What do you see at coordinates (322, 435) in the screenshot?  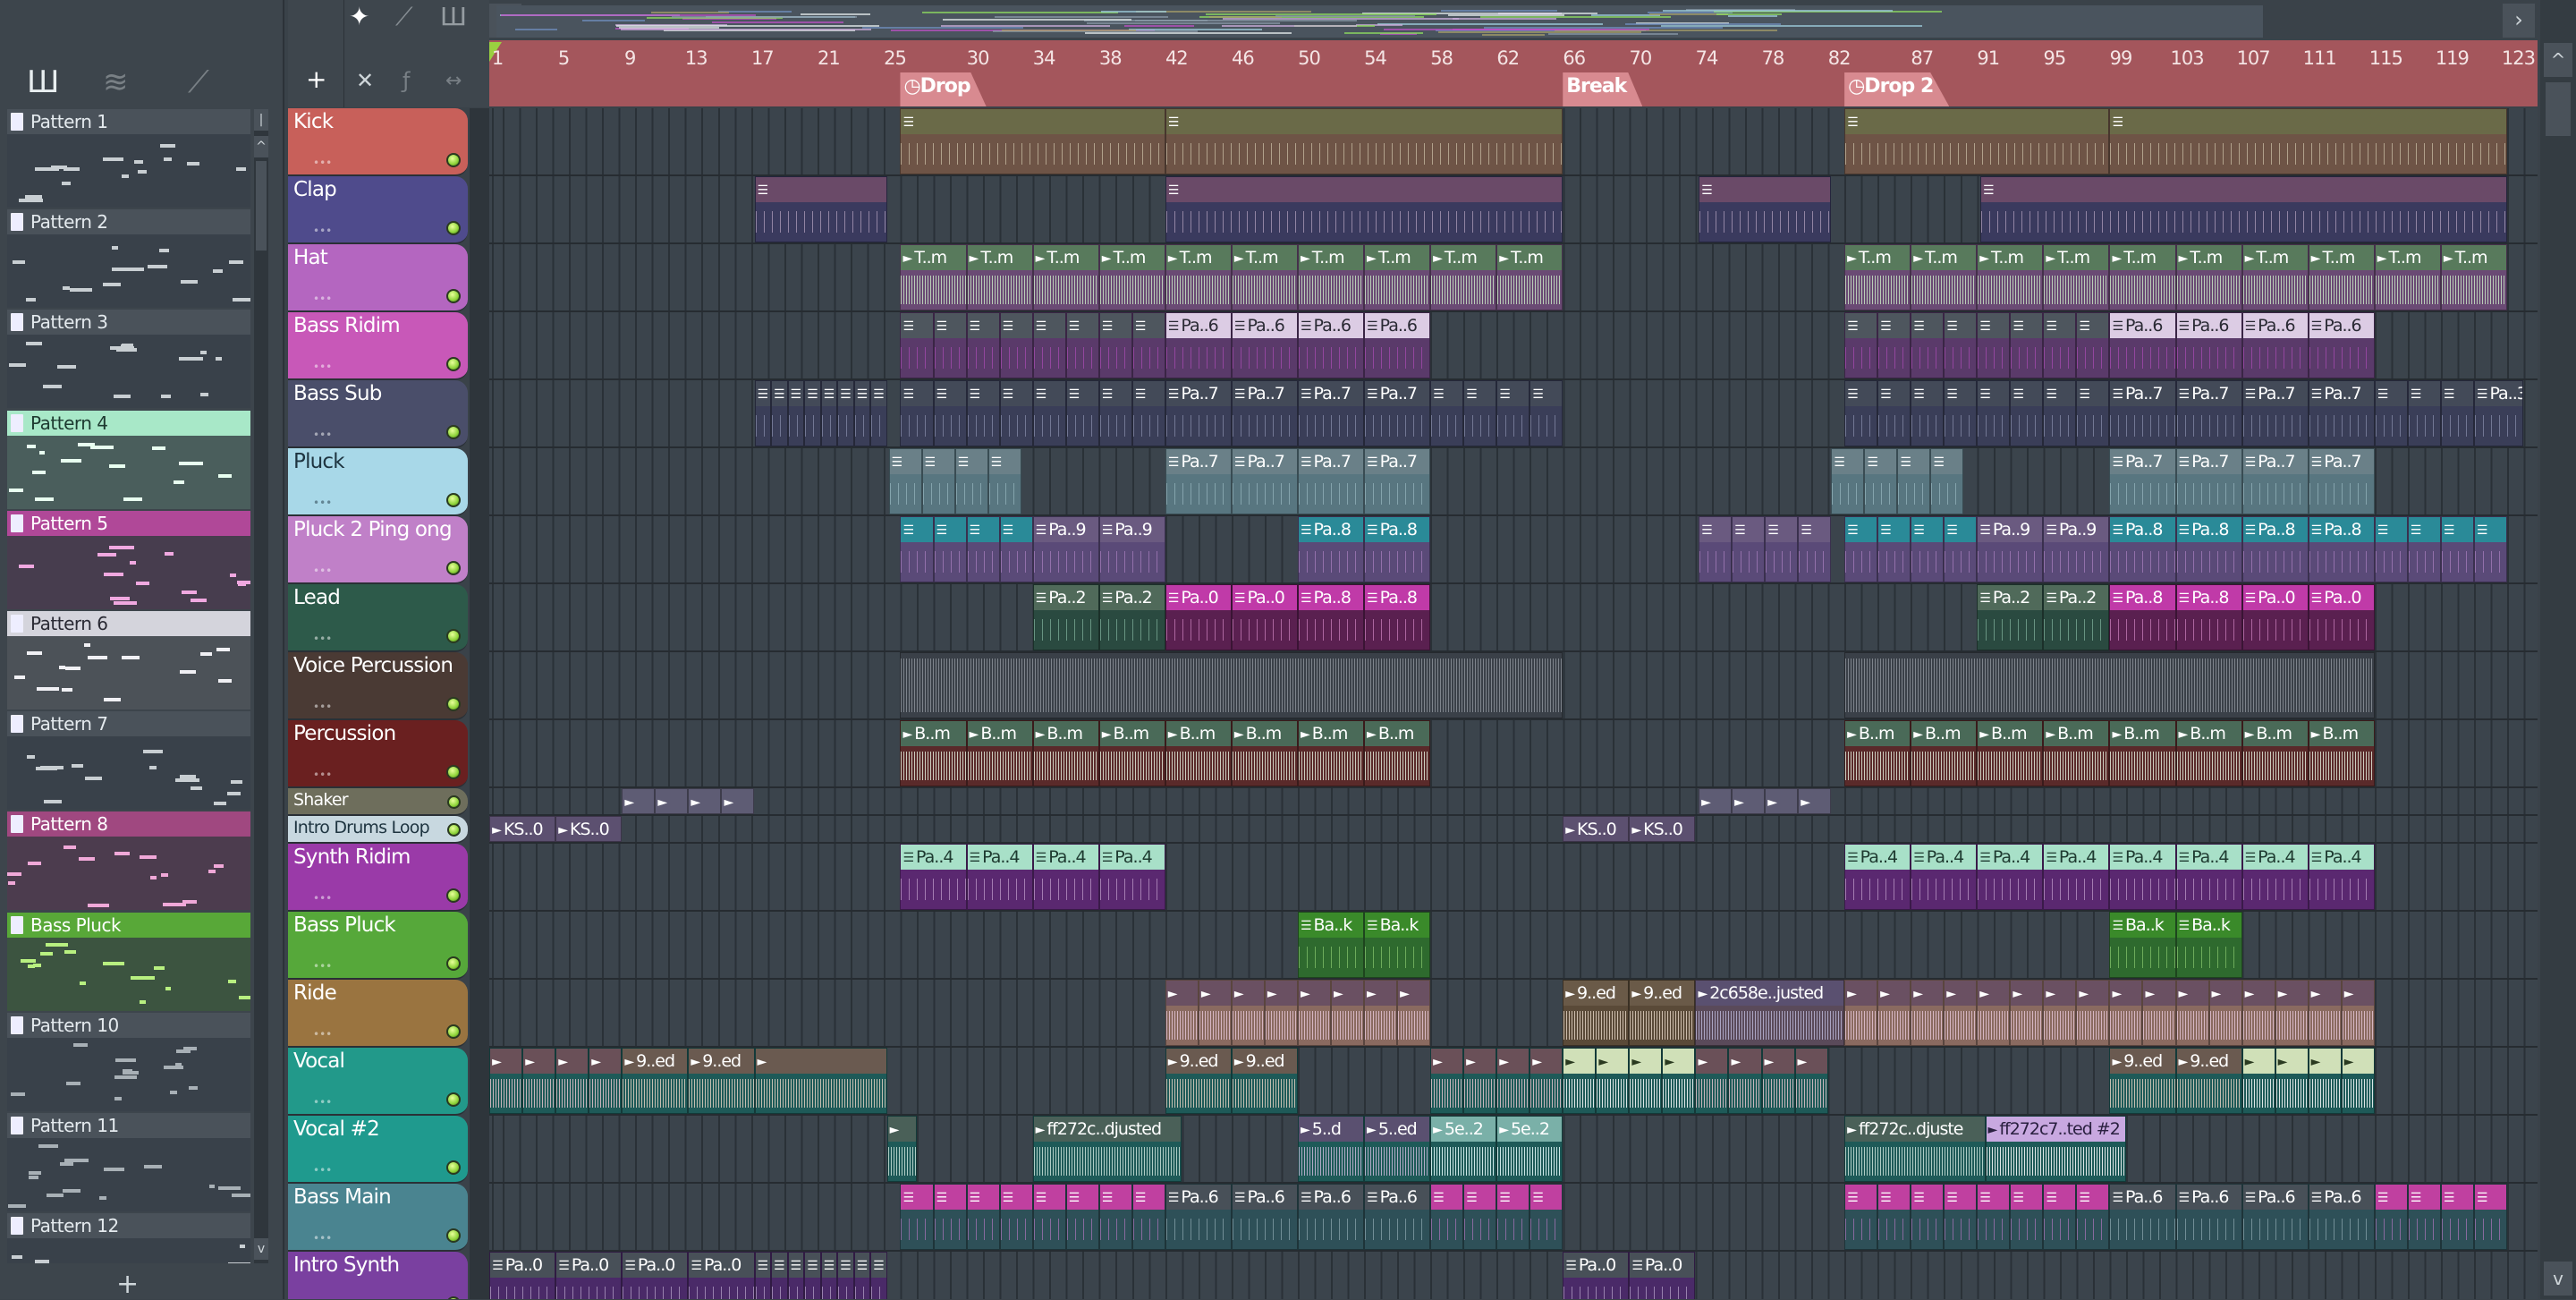 I see `track-options-icon: •••` at bounding box center [322, 435].